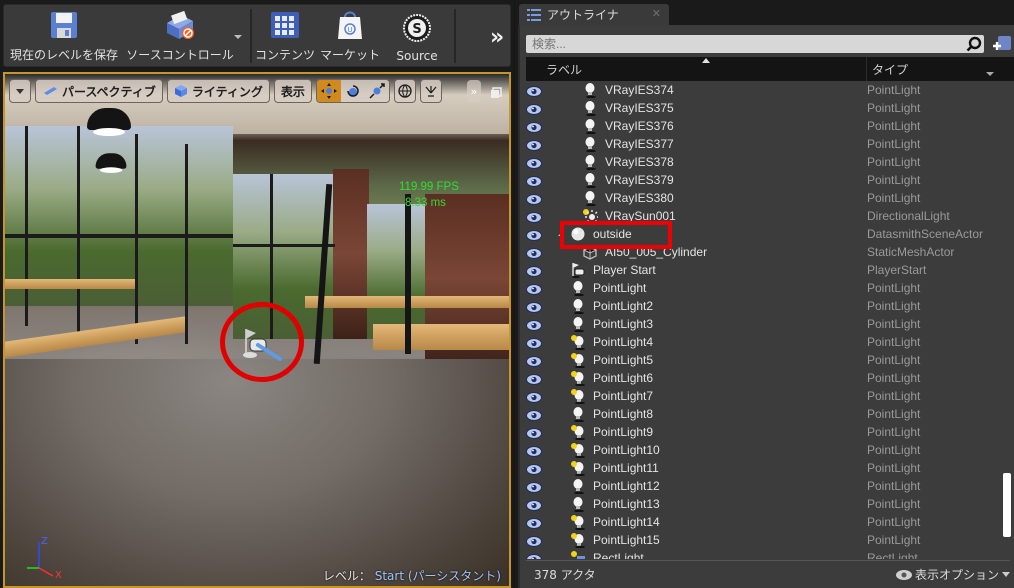  Describe the element at coordinates (218, 91) in the screenshot. I see `lighting-button: ライティング` at that location.